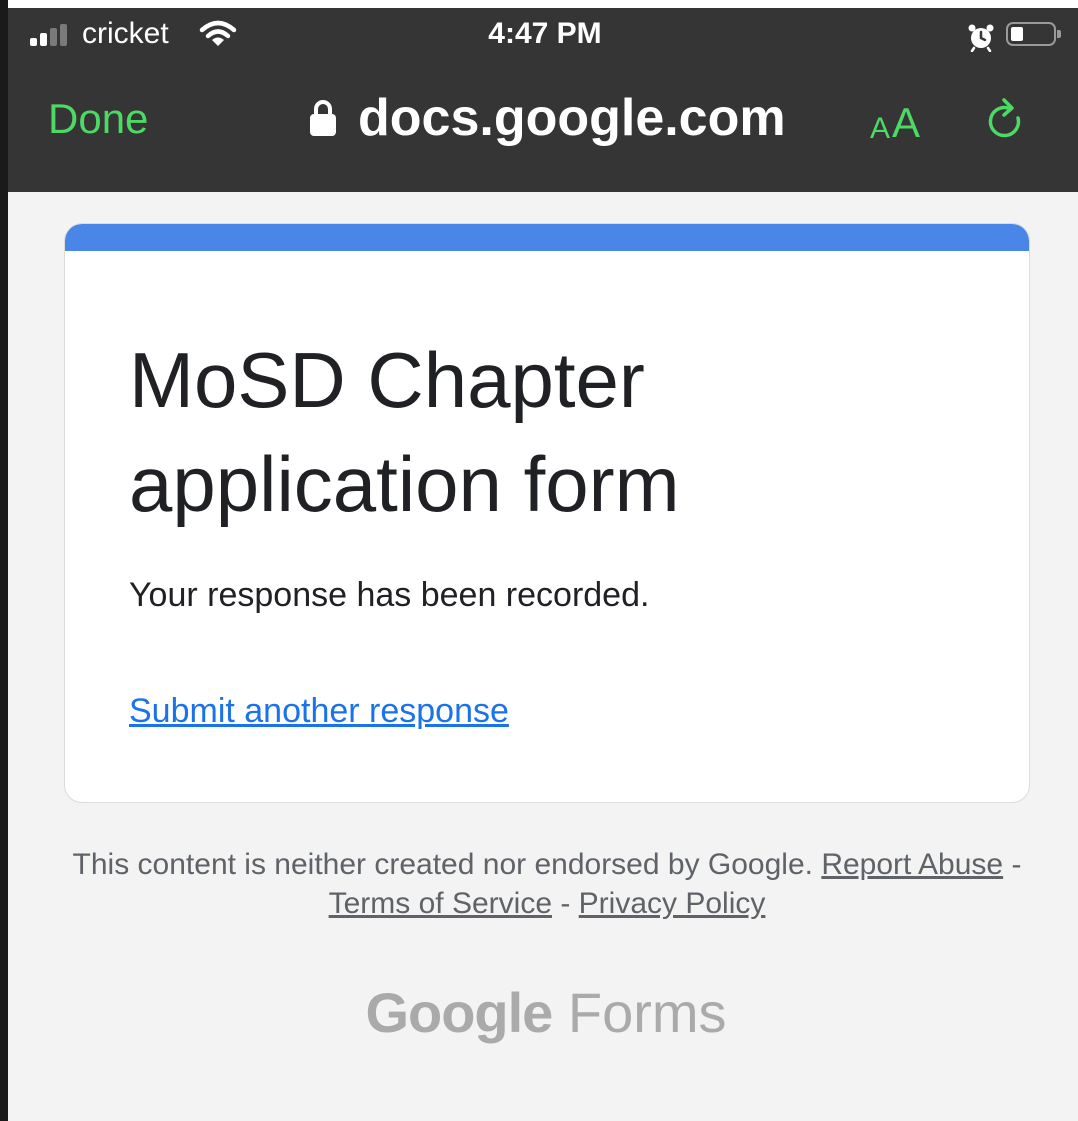 The height and width of the screenshot is (1121, 1078). Describe the element at coordinates (404, 432) in the screenshot. I see `form-title: MoSD Chapter application form` at that location.